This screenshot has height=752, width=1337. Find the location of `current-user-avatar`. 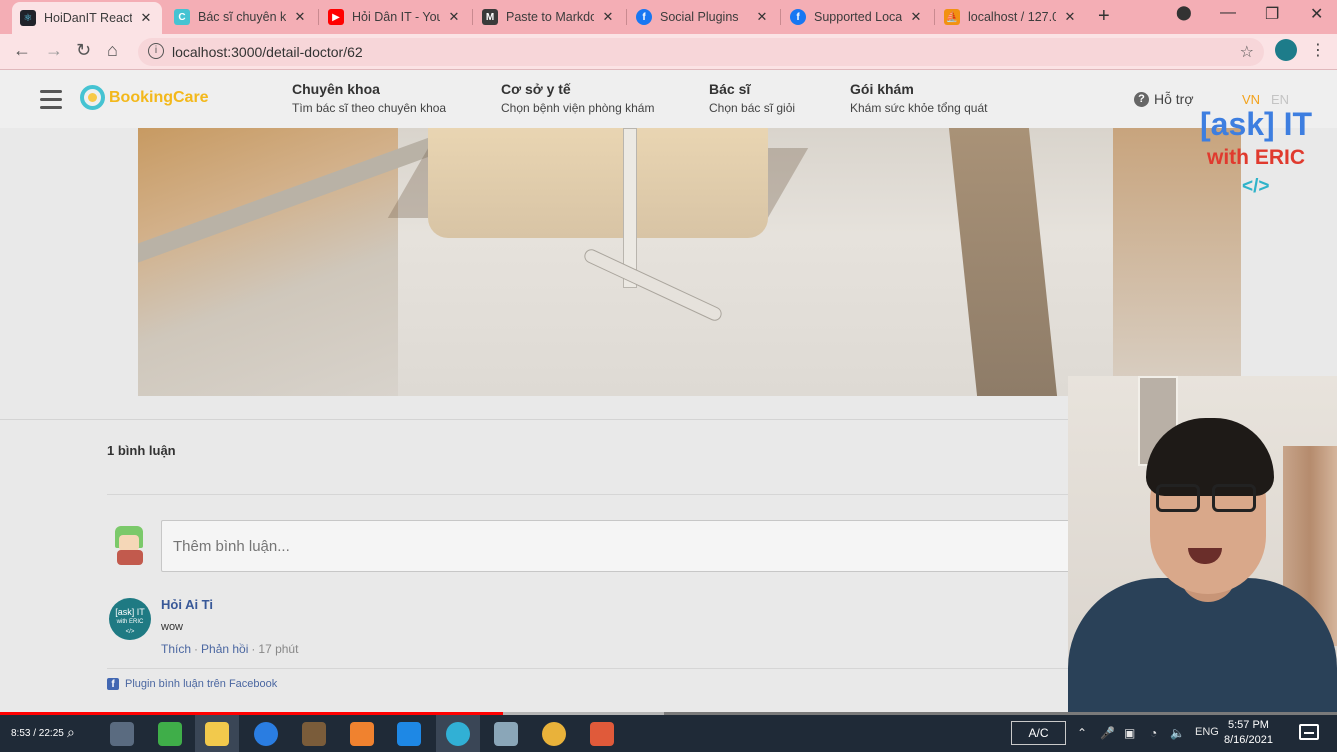

current-user-avatar is located at coordinates (130, 543).